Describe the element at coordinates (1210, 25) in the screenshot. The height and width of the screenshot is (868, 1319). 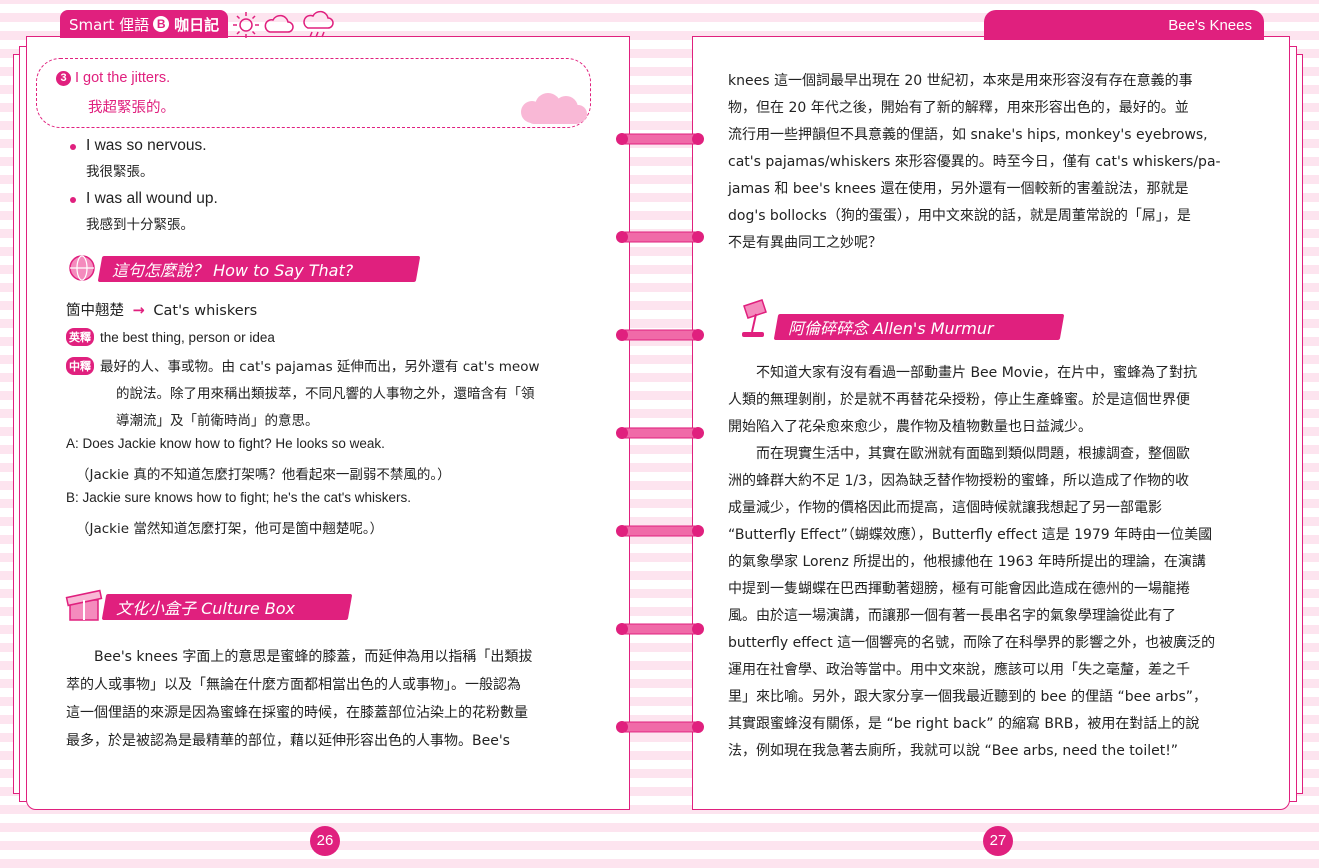
I see `chapter-title: Bee's Knees` at that location.